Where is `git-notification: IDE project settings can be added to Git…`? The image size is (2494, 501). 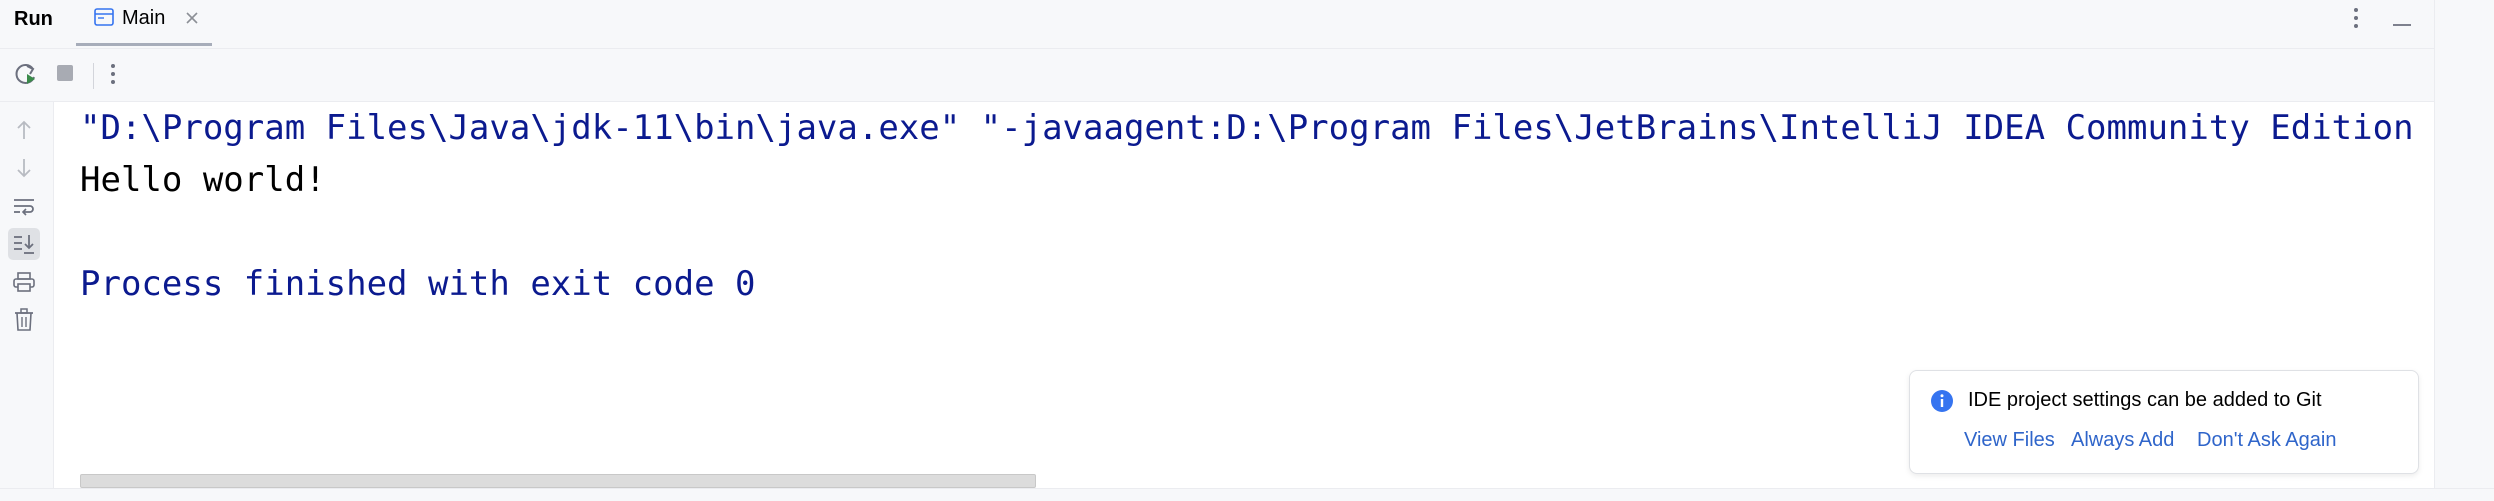 git-notification: IDE project settings can be added to Git… is located at coordinates (2164, 422).